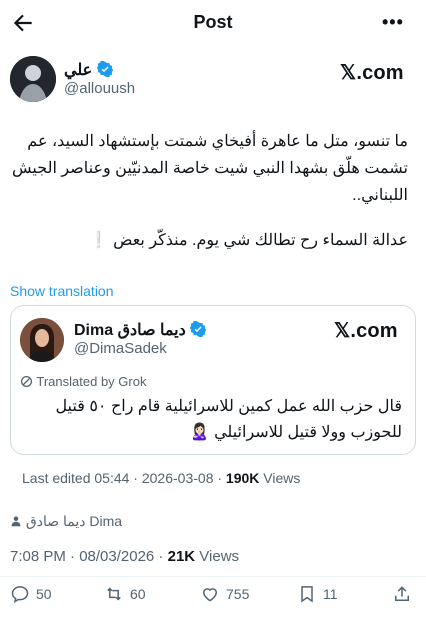 This screenshot has height=620, width=426. I want to click on more-options-icon: •••, so click(396, 22).